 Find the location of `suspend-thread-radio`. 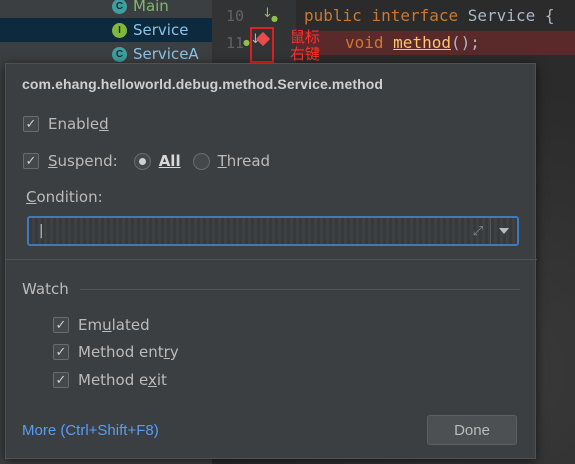

suspend-thread-radio is located at coordinates (201, 161).